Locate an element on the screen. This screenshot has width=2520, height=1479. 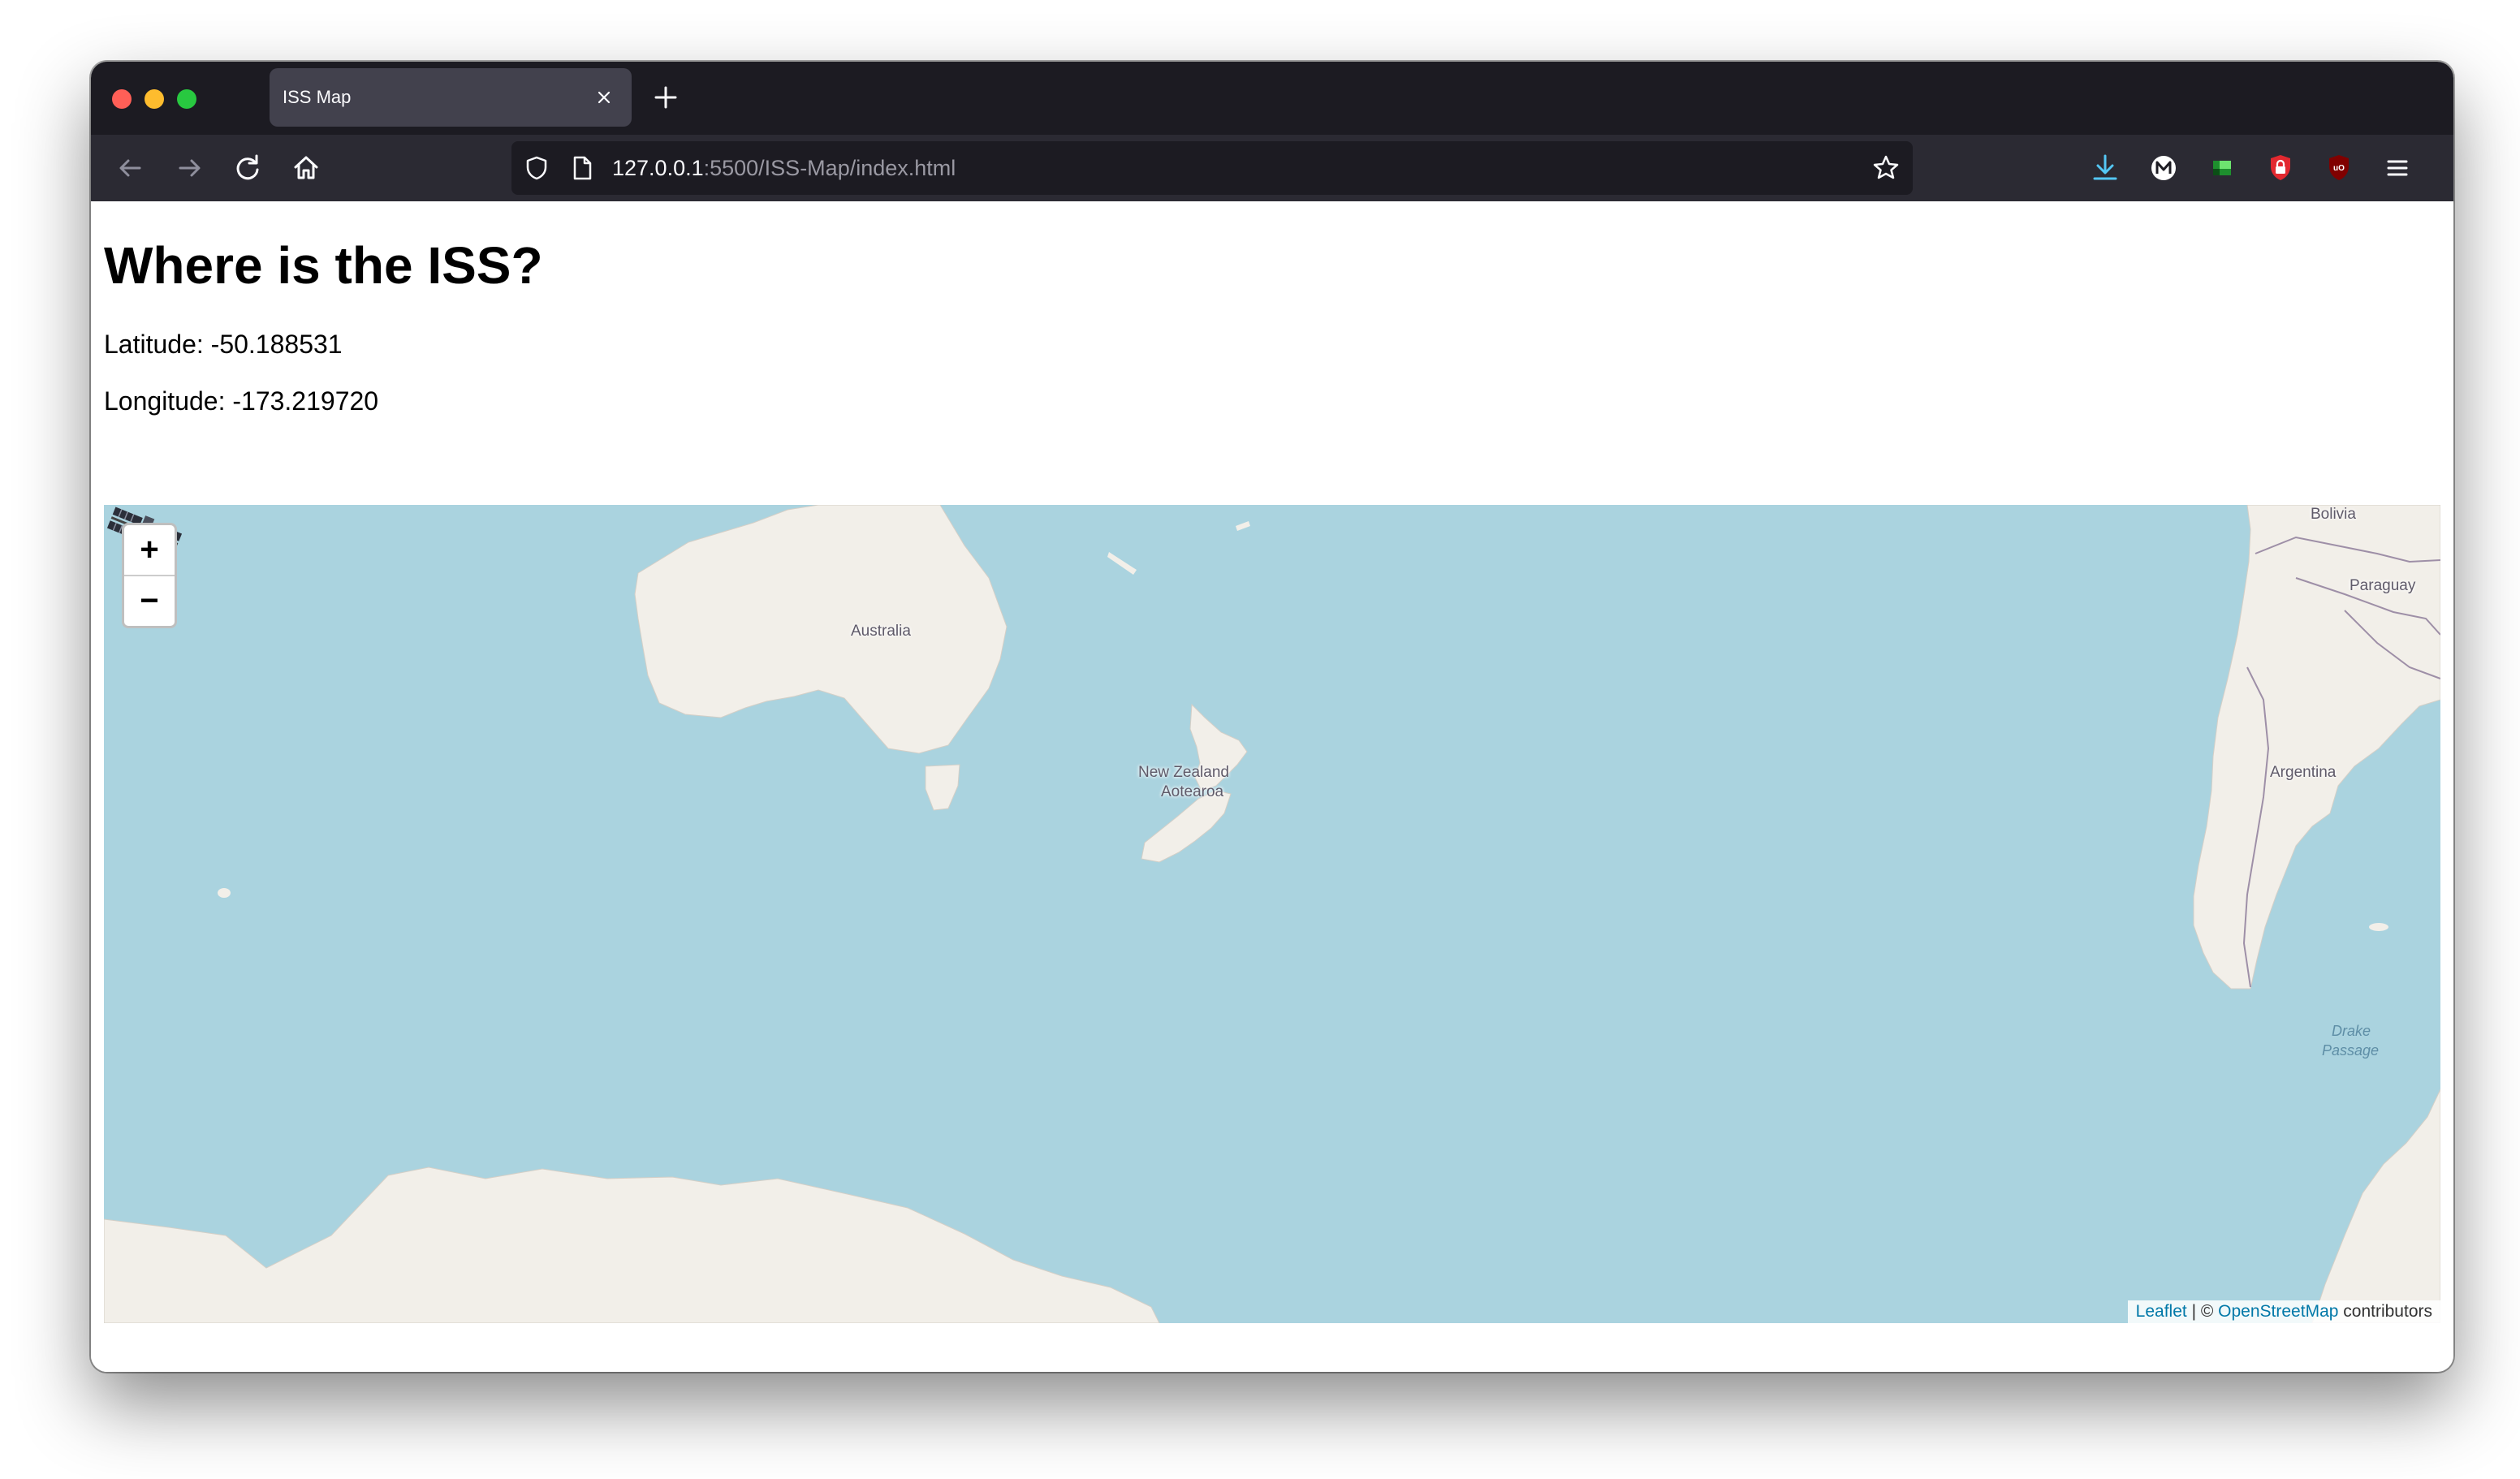
ublock-icon: uO is located at coordinates (2339, 168).